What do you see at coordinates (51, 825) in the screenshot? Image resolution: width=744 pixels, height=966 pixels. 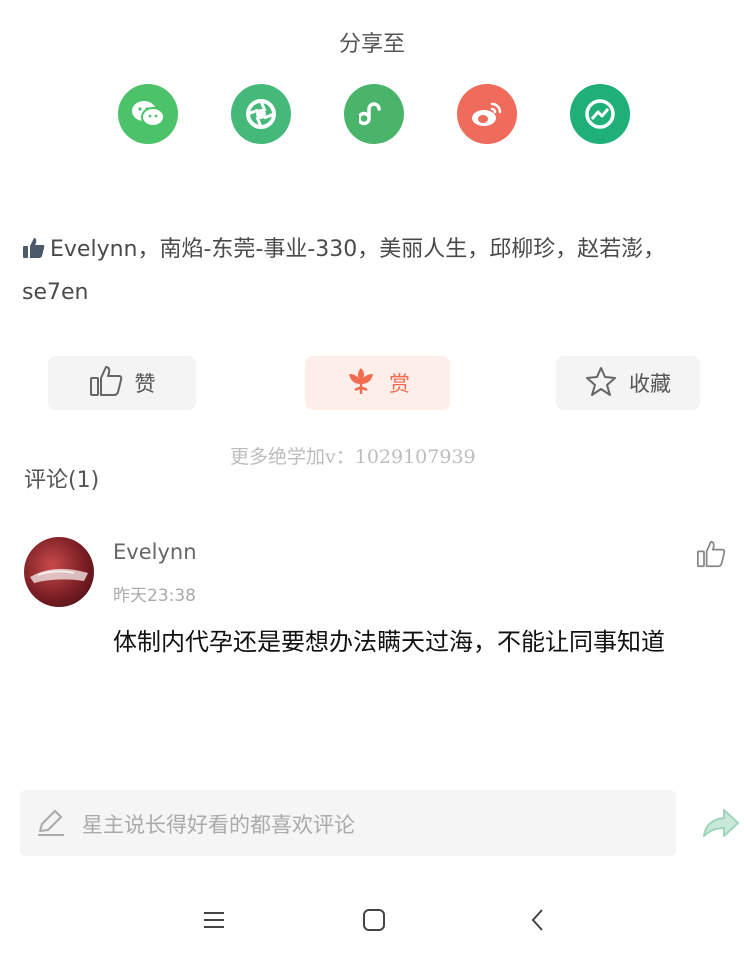 I see `pencil-icon` at bounding box center [51, 825].